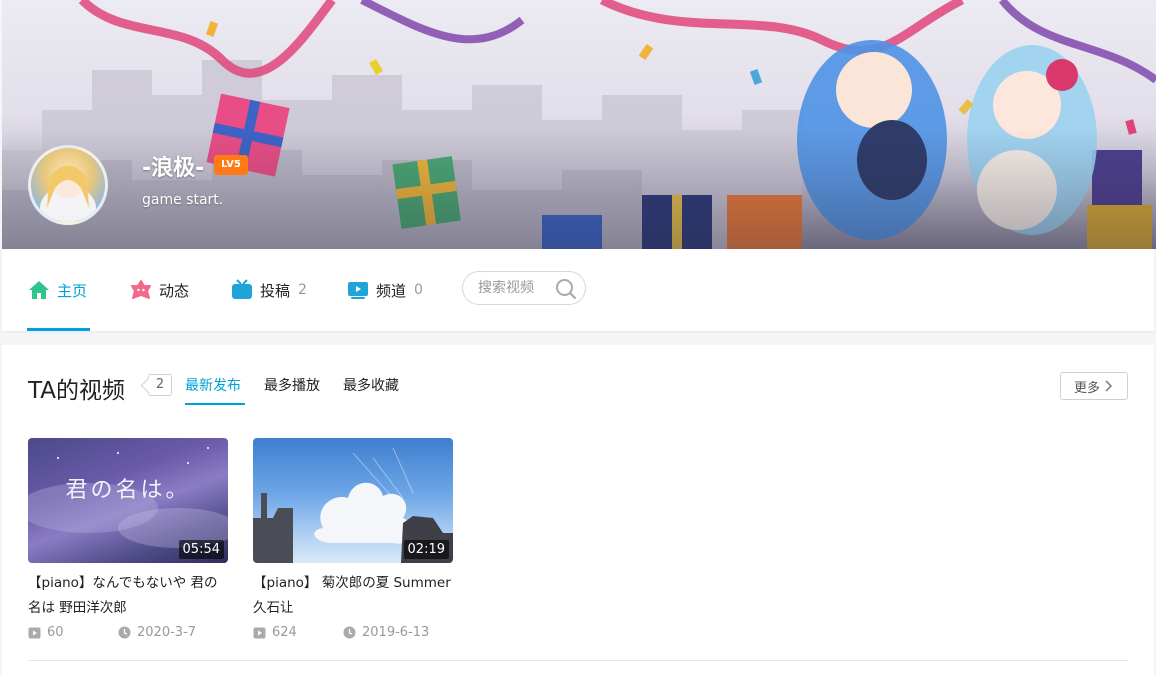 The image size is (1156, 675). What do you see at coordinates (1086, 388) in the screenshot?
I see `more-button-label: 更多` at bounding box center [1086, 388].